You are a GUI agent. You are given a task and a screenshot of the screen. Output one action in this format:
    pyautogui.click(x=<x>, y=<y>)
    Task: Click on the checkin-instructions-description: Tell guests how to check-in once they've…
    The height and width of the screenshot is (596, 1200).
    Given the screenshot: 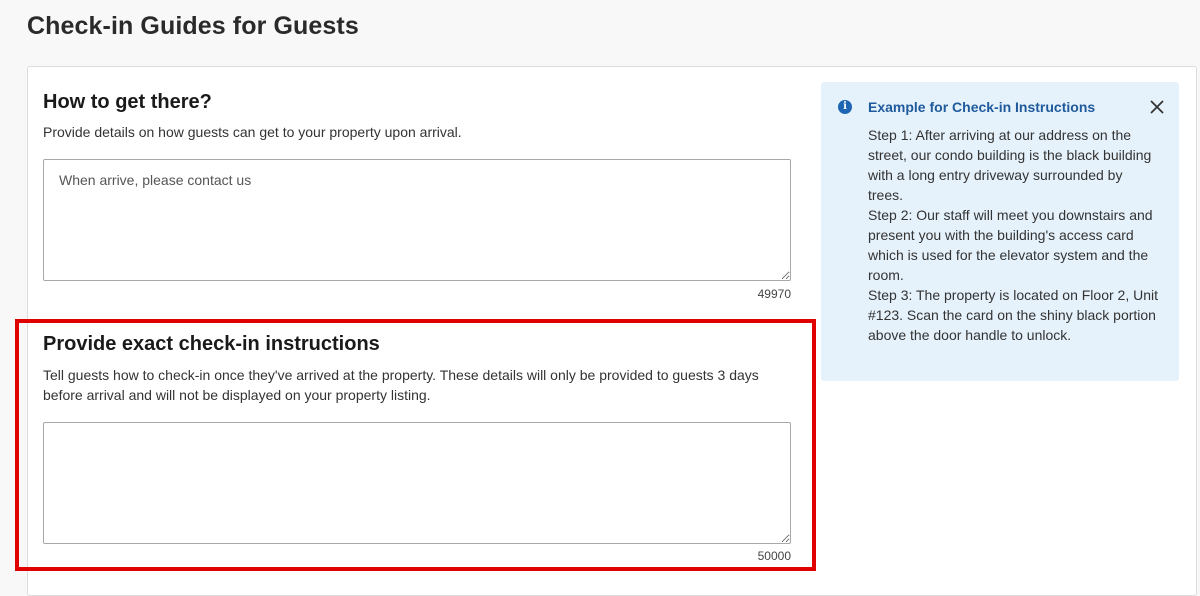 What is the action you would take?
    pyautogui.click(x=401, y=385)
    